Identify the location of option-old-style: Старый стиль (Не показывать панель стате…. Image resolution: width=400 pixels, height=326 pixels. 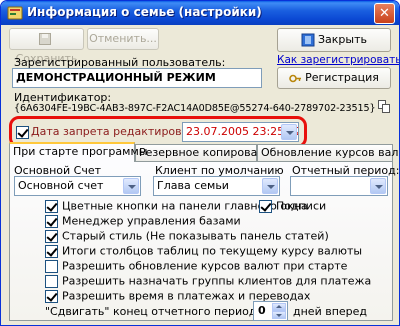
(187, 236).